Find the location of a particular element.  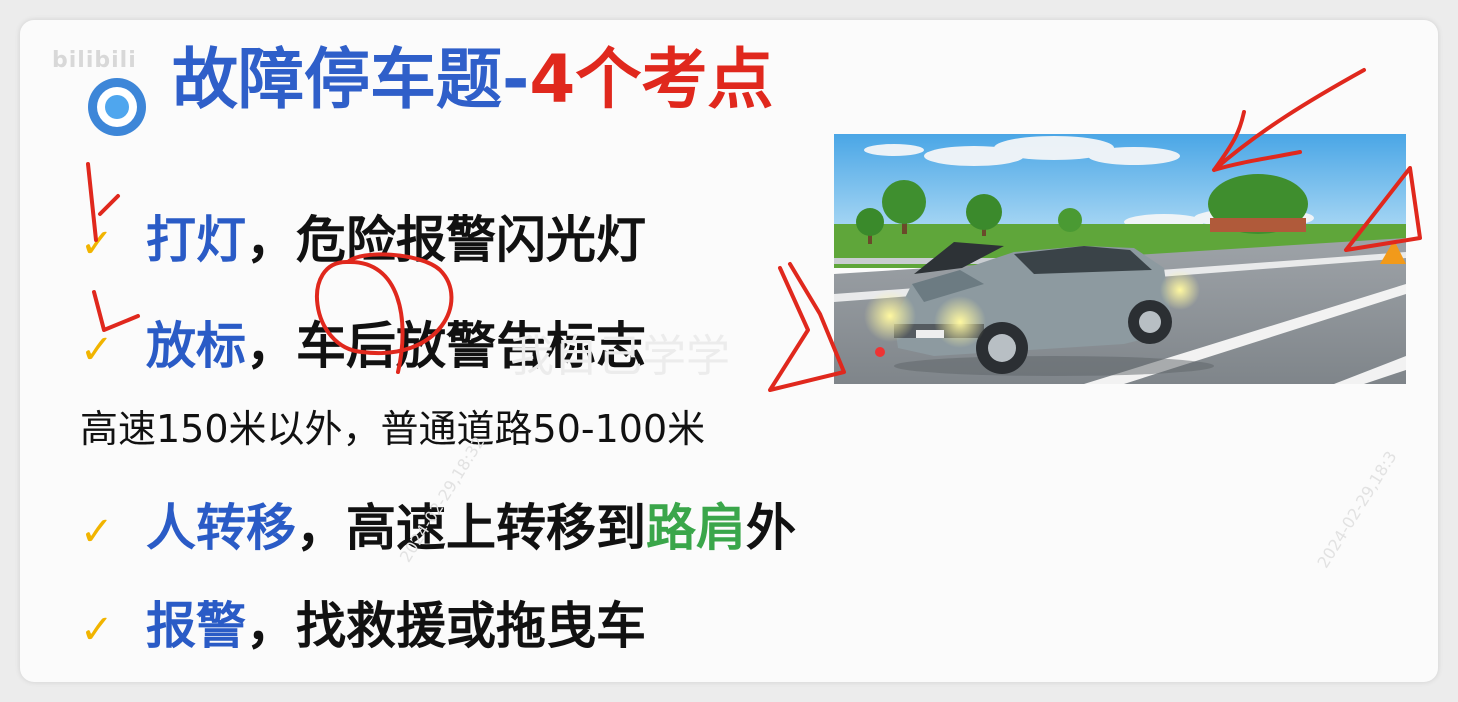

distance-note: 高速150米以外，普通道路50-100米 is located at coordinates (393, 429).